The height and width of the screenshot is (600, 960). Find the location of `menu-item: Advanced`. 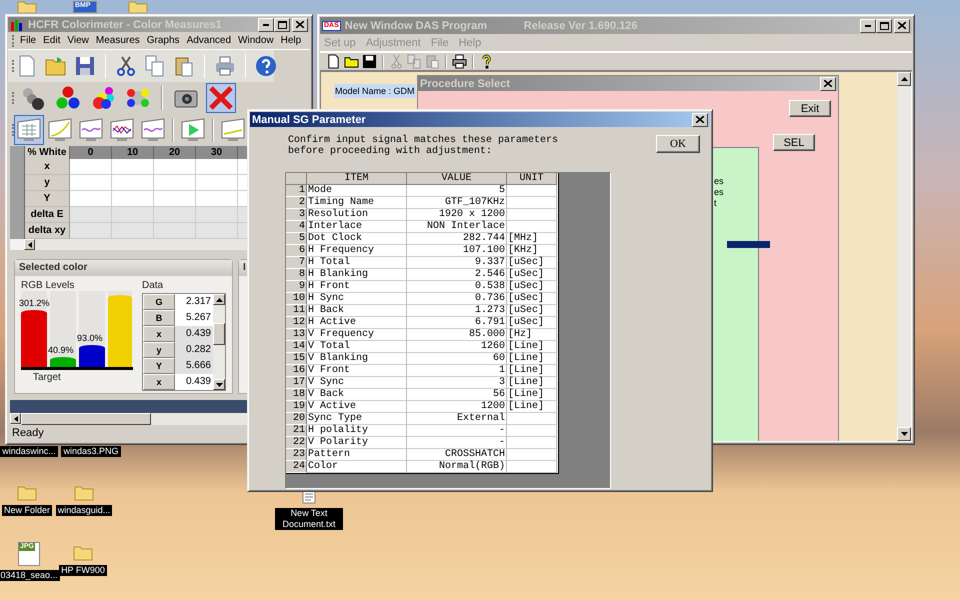

menu-item: Advanced is located at coordinates (209, 40).